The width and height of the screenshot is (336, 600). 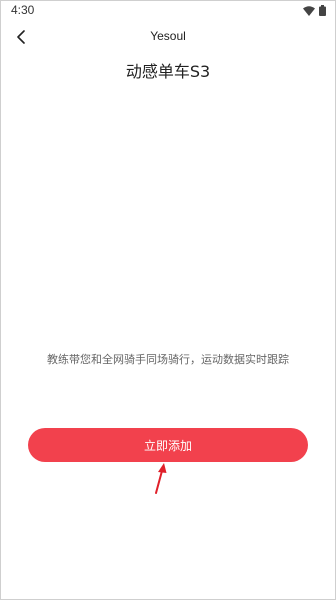 What do you see at coordinates (168, 11) in the screenshot?
I see `status-bar: 4:30` at bounding box center [168, 11].